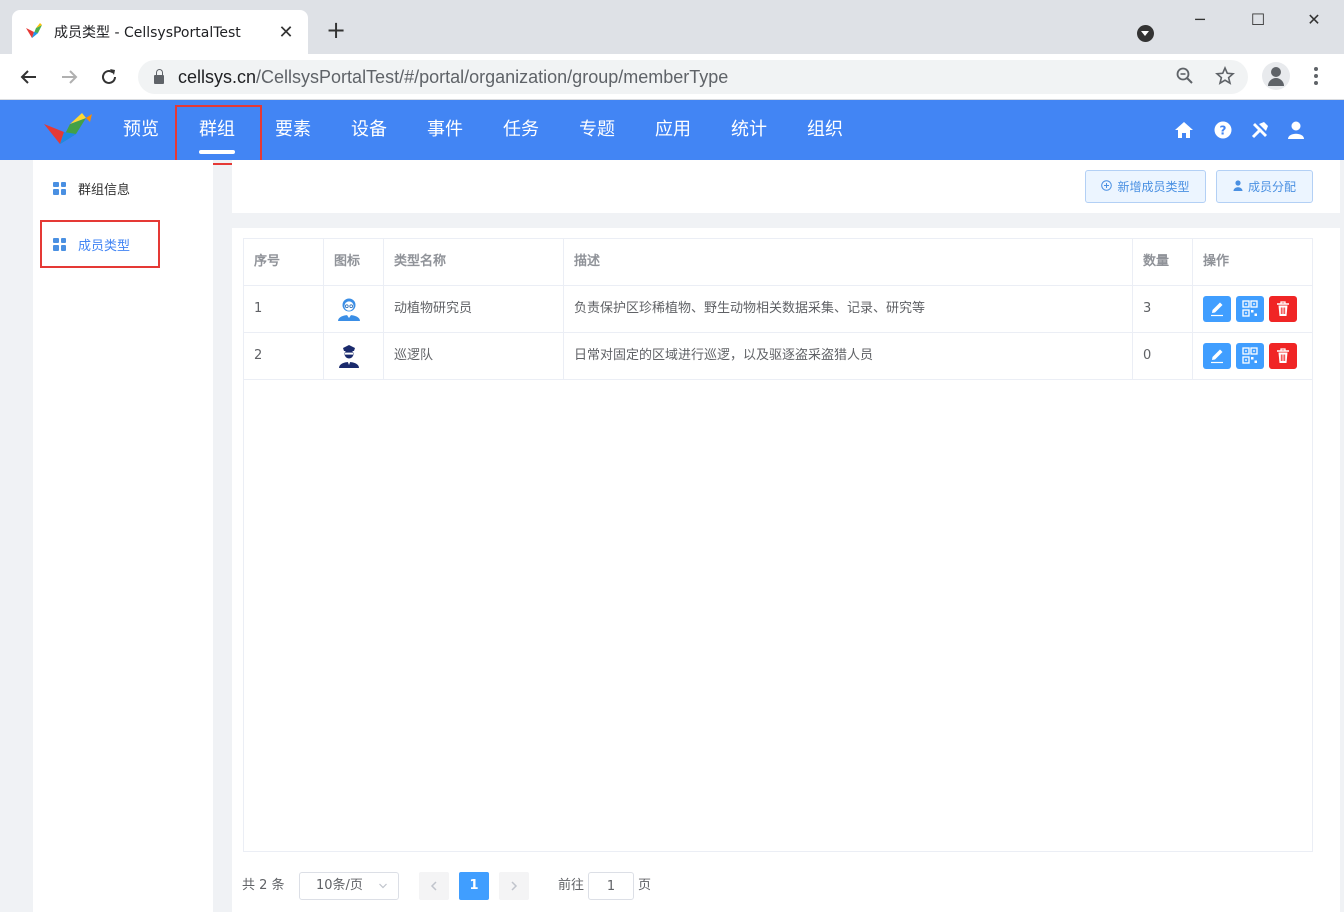 This screenshot has height=912, width=1344. I want to click on forward-arrow-icon, so click(69, 77).